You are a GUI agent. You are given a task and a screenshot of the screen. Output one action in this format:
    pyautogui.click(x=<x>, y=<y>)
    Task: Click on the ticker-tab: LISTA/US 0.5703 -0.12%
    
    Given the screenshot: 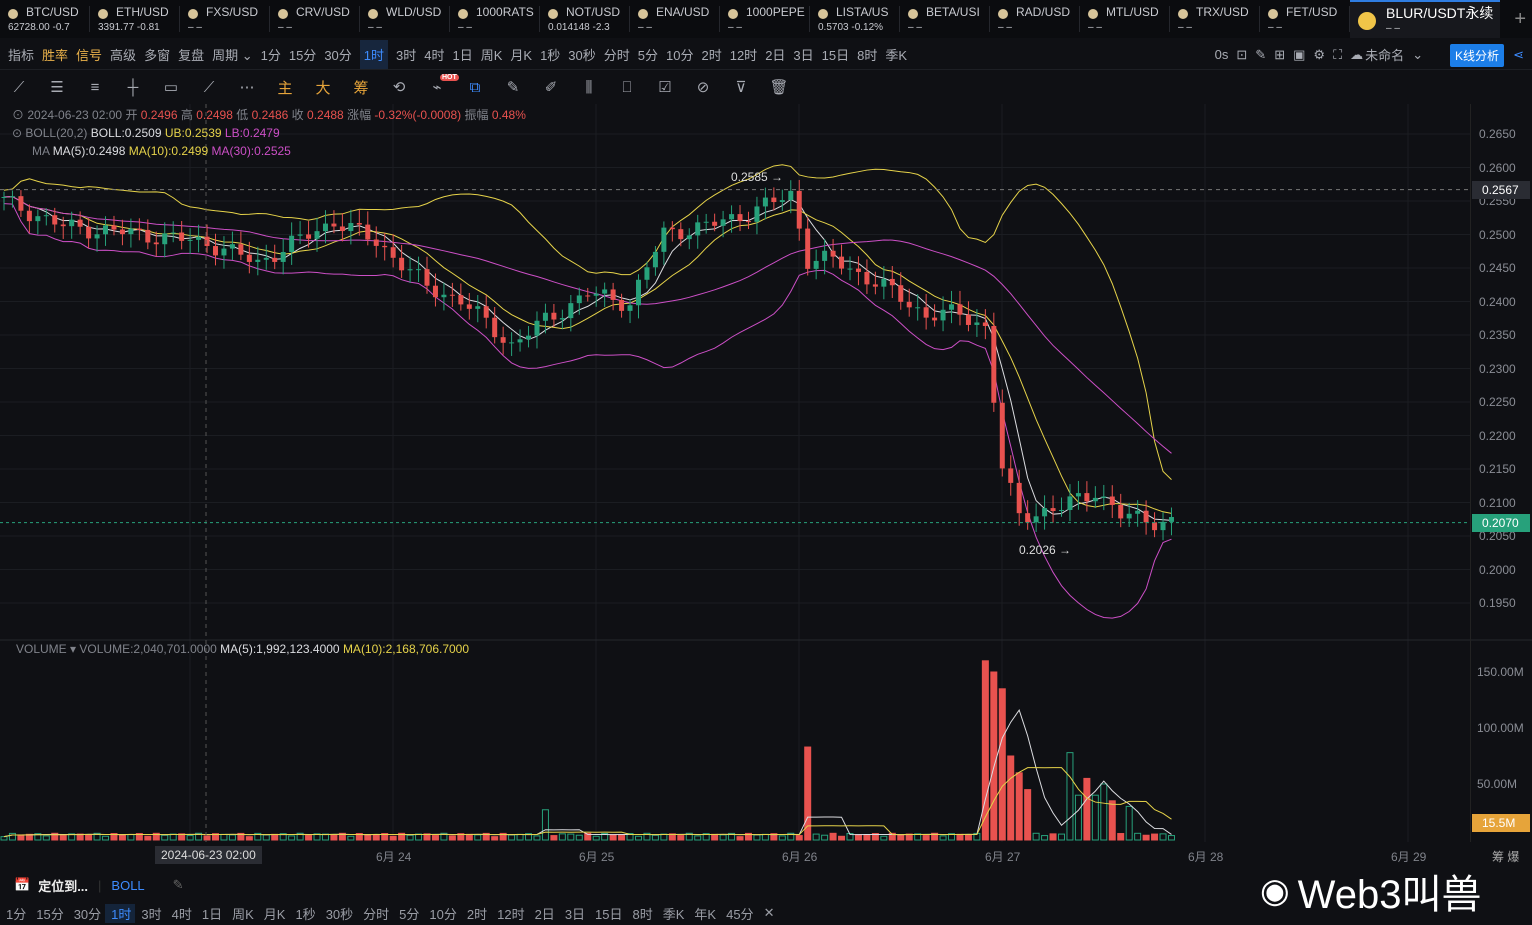 What is the action you would take?
    pyautogui.click(x=855, y=19)
    